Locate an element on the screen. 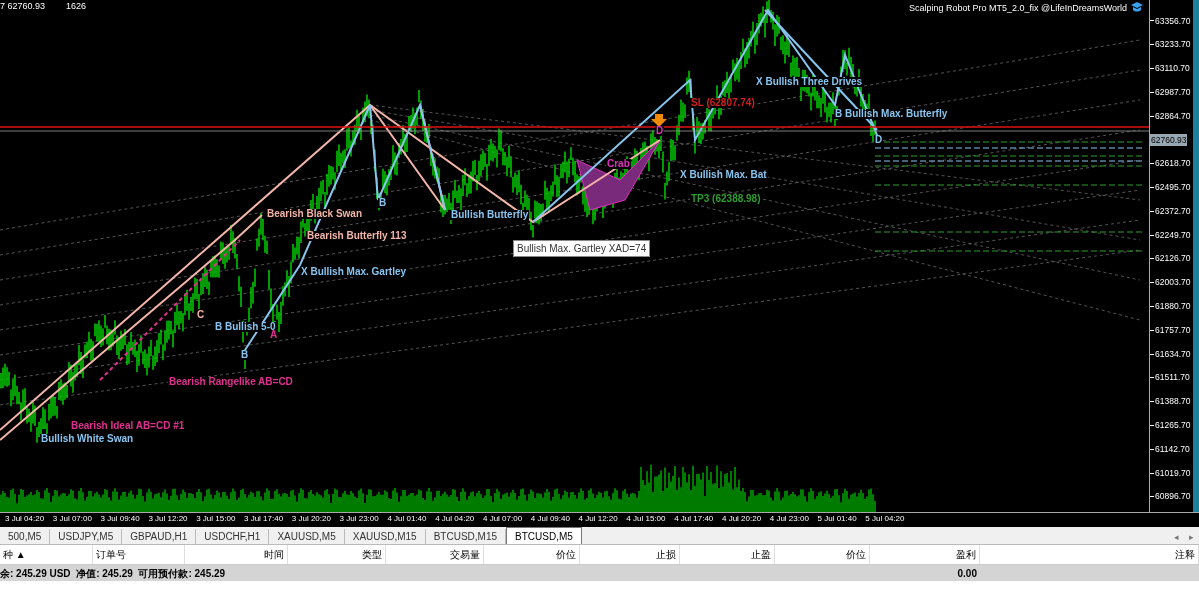  column-header: 止损 is located at coordinates (630, 554).